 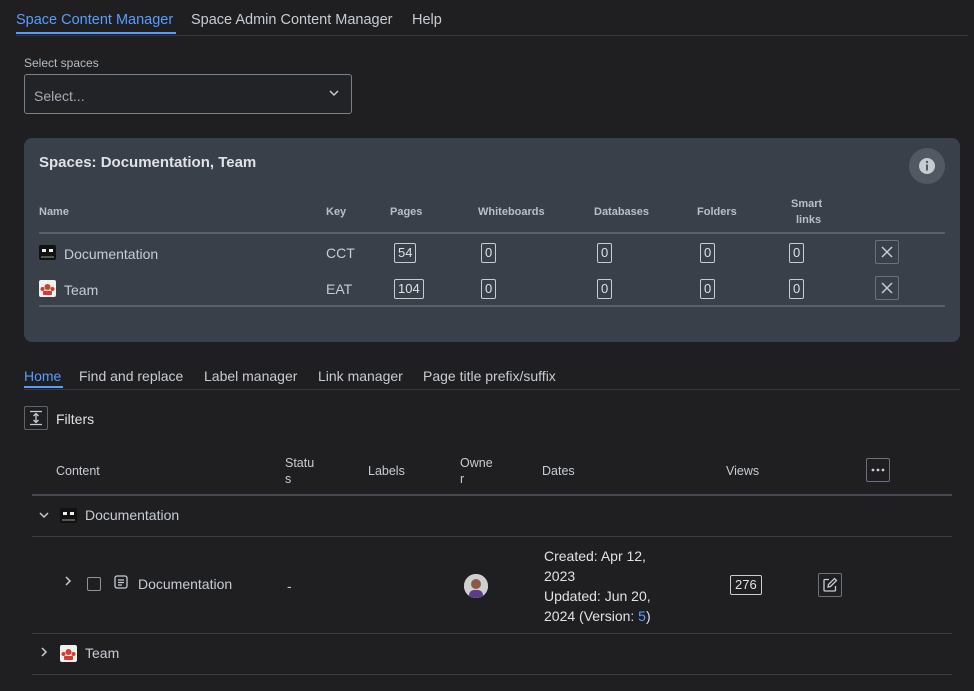 I want to click on filters-toggle-button, so click(x=36, y=418).